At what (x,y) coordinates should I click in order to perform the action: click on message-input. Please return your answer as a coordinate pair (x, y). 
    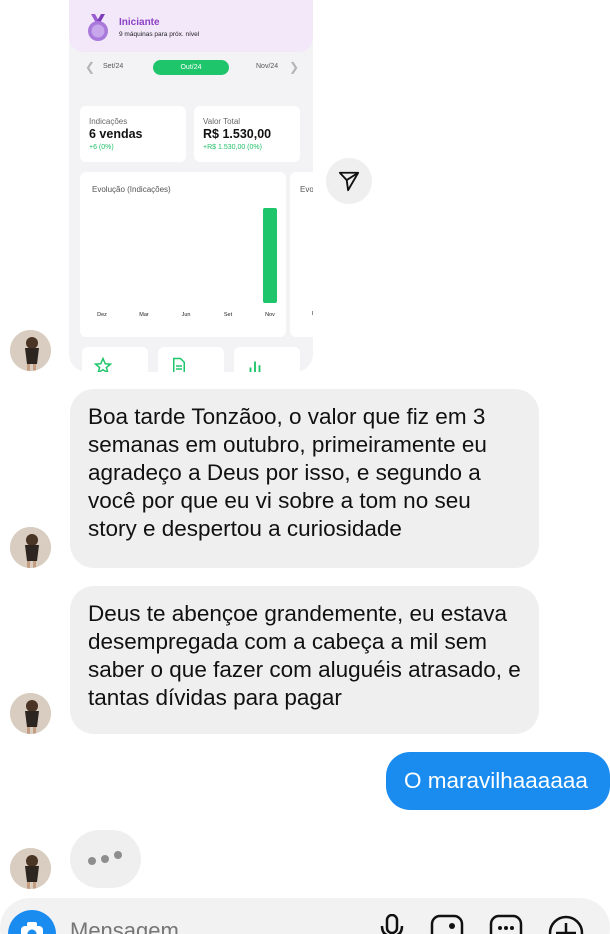
    Looking at the image, I should click on (200, 926).